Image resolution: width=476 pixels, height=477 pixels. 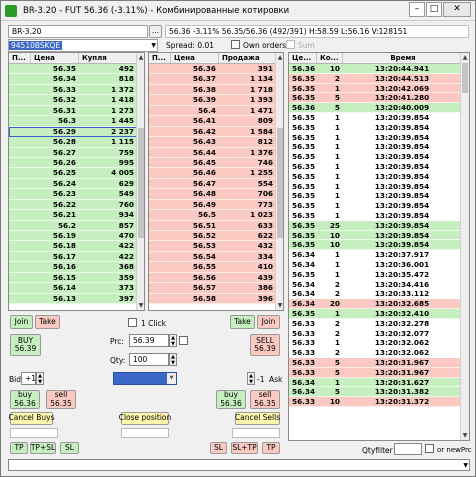 What do you see at coordinates (212, 132) in the screenshot?
I see `table-row: 56.42 1 584` at bounding box center [212, 132].